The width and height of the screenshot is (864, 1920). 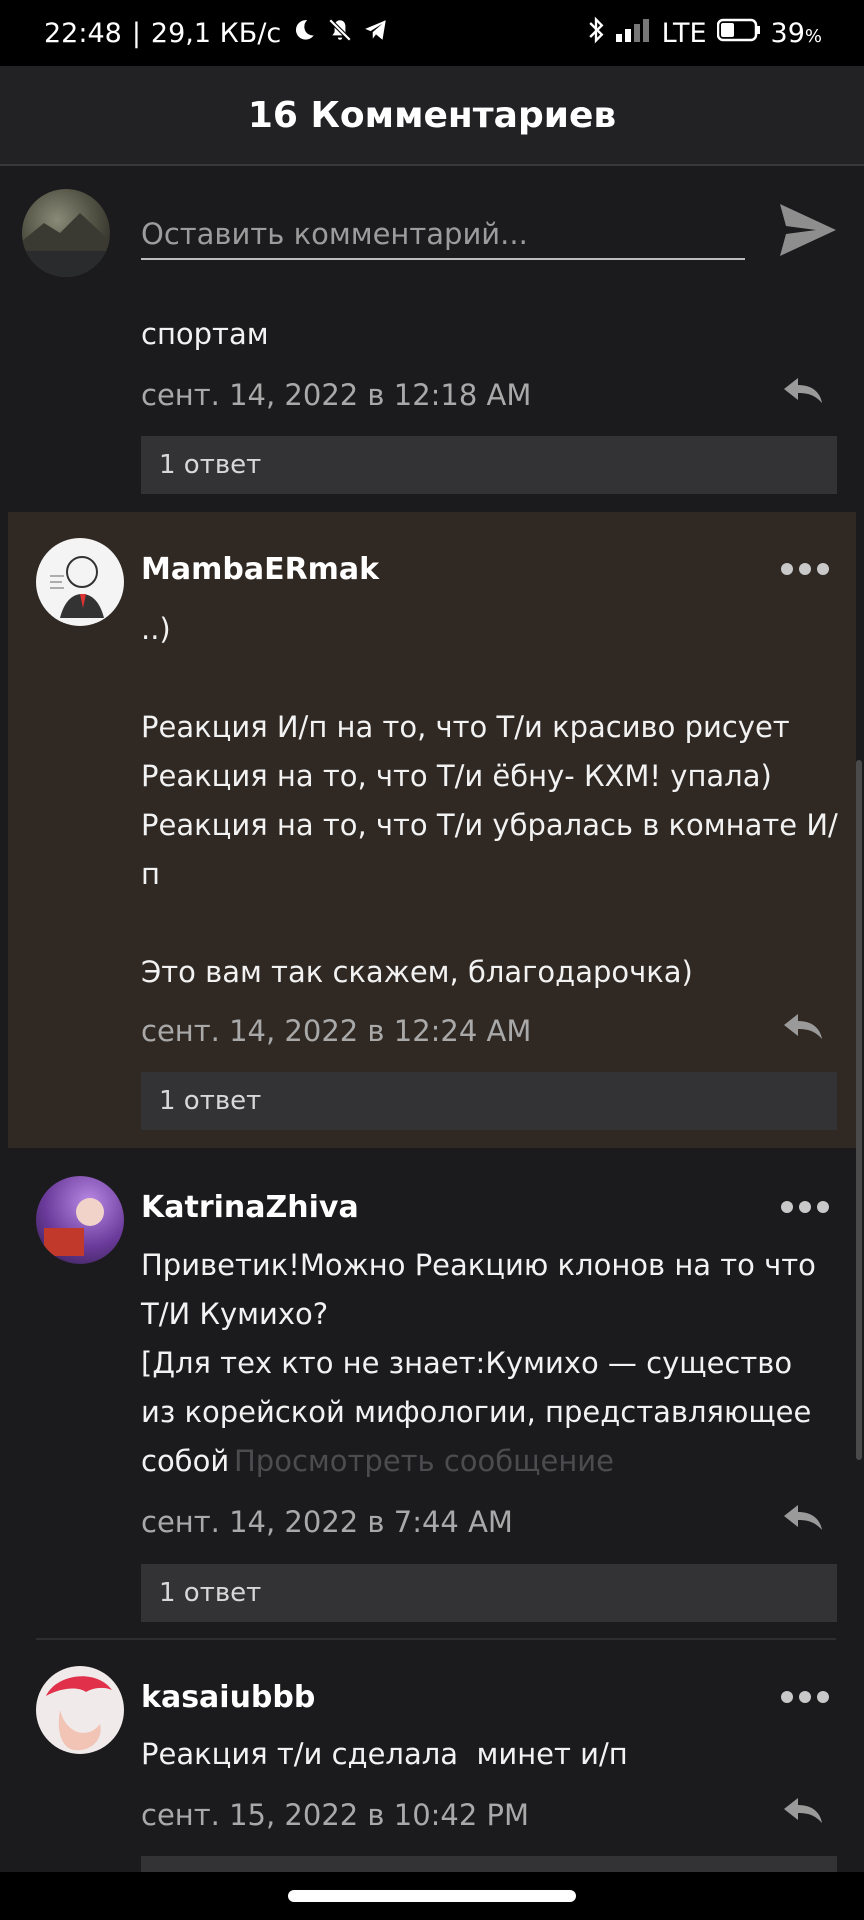 I want to click on status-speed: 29,1 КБ/с, so click(x=216, y=33).